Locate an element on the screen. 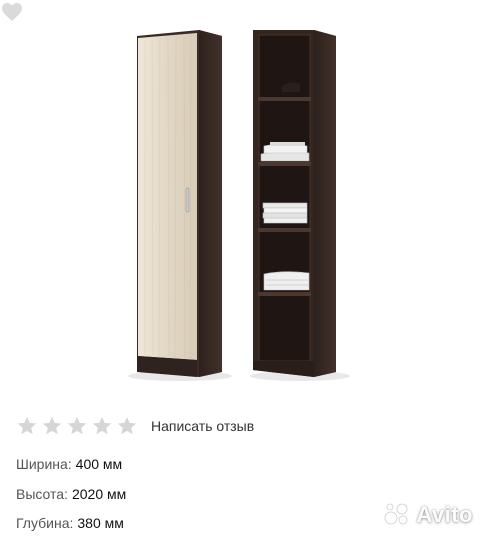  spec-depth: Глубина: 380 мм is located at coordinates (70, 523).